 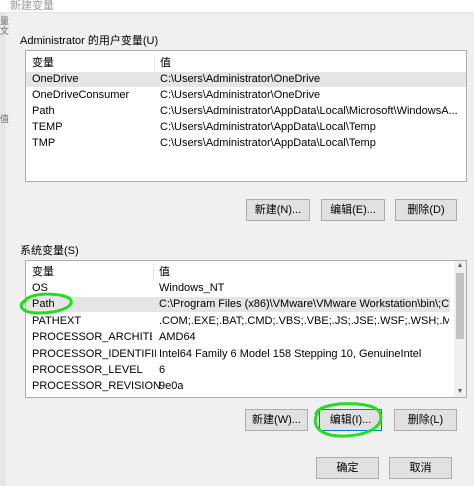 What do you see at coordinates (40, 288) in the screenshot?
I see `cell-name: OS` at bounding box center [40, 288].